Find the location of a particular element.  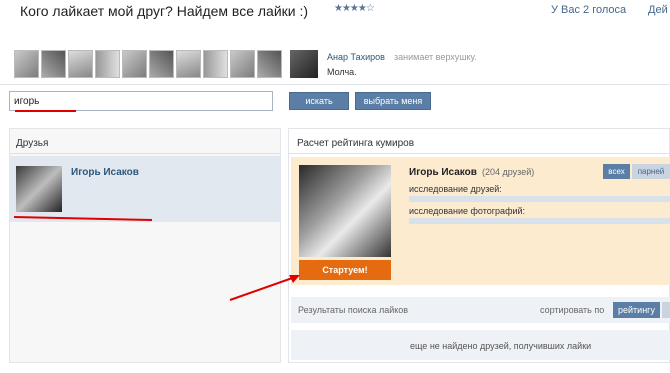

votes-link: У Вас 2 голоса is located at coordinates (588, 10).